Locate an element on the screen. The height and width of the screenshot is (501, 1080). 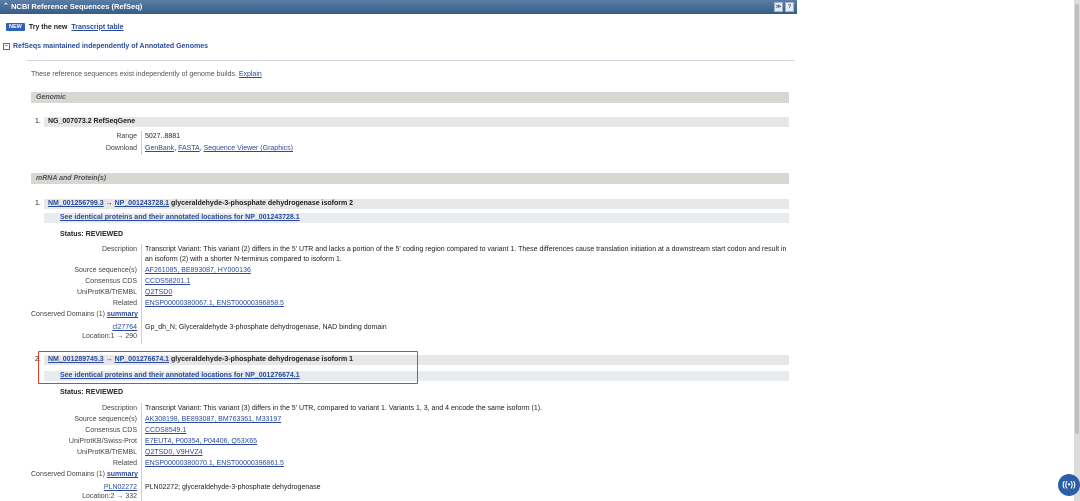
page-scrollbar is located at coordinates (1077, 250).